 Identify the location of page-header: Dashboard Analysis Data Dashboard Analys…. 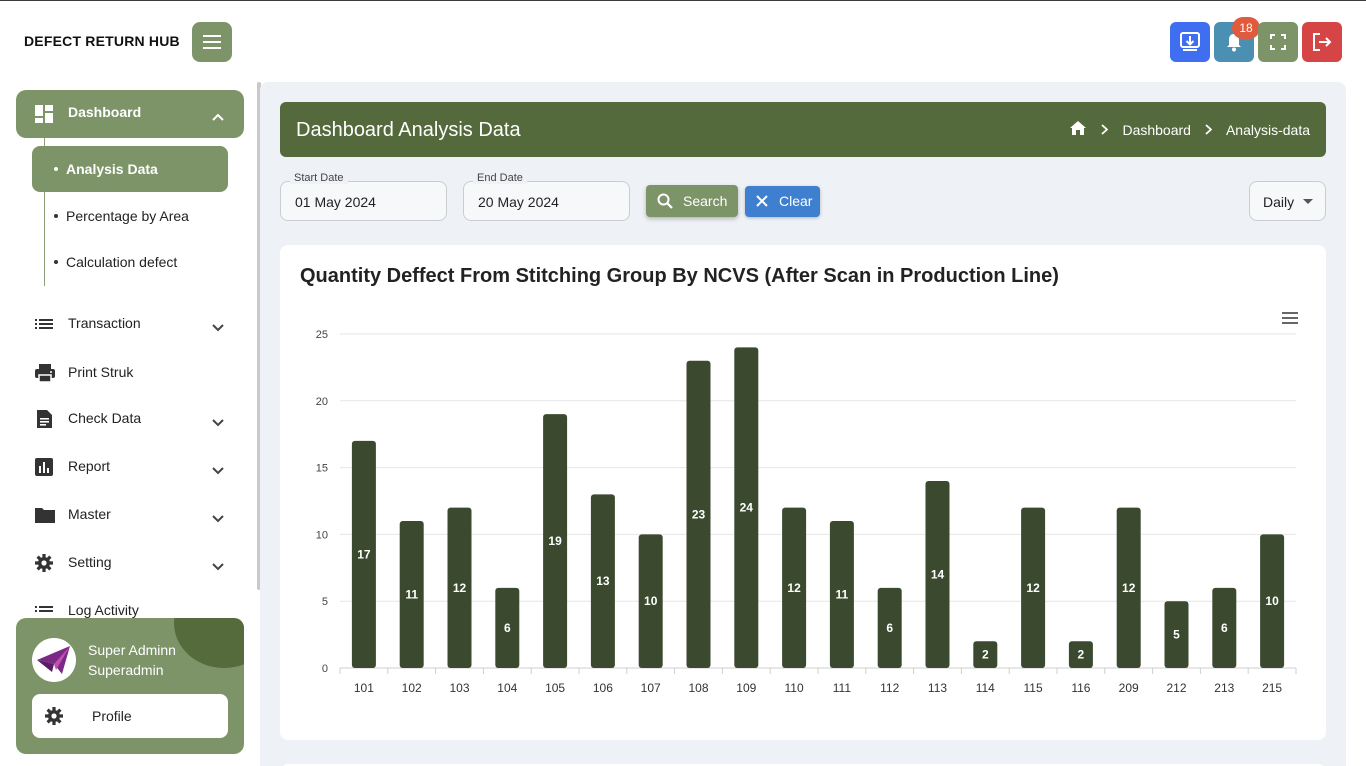
(803, 129).